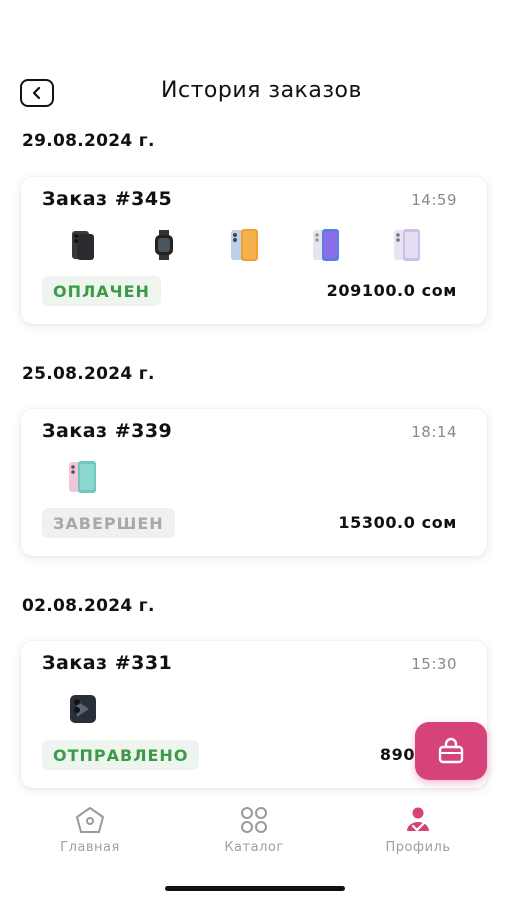 The width and height of the screenshot is (507, 900). What do you see at coordinates (83, 477) in the screenshot?
I see `smartphone-pink-icon` at bounding box center [83, 477].